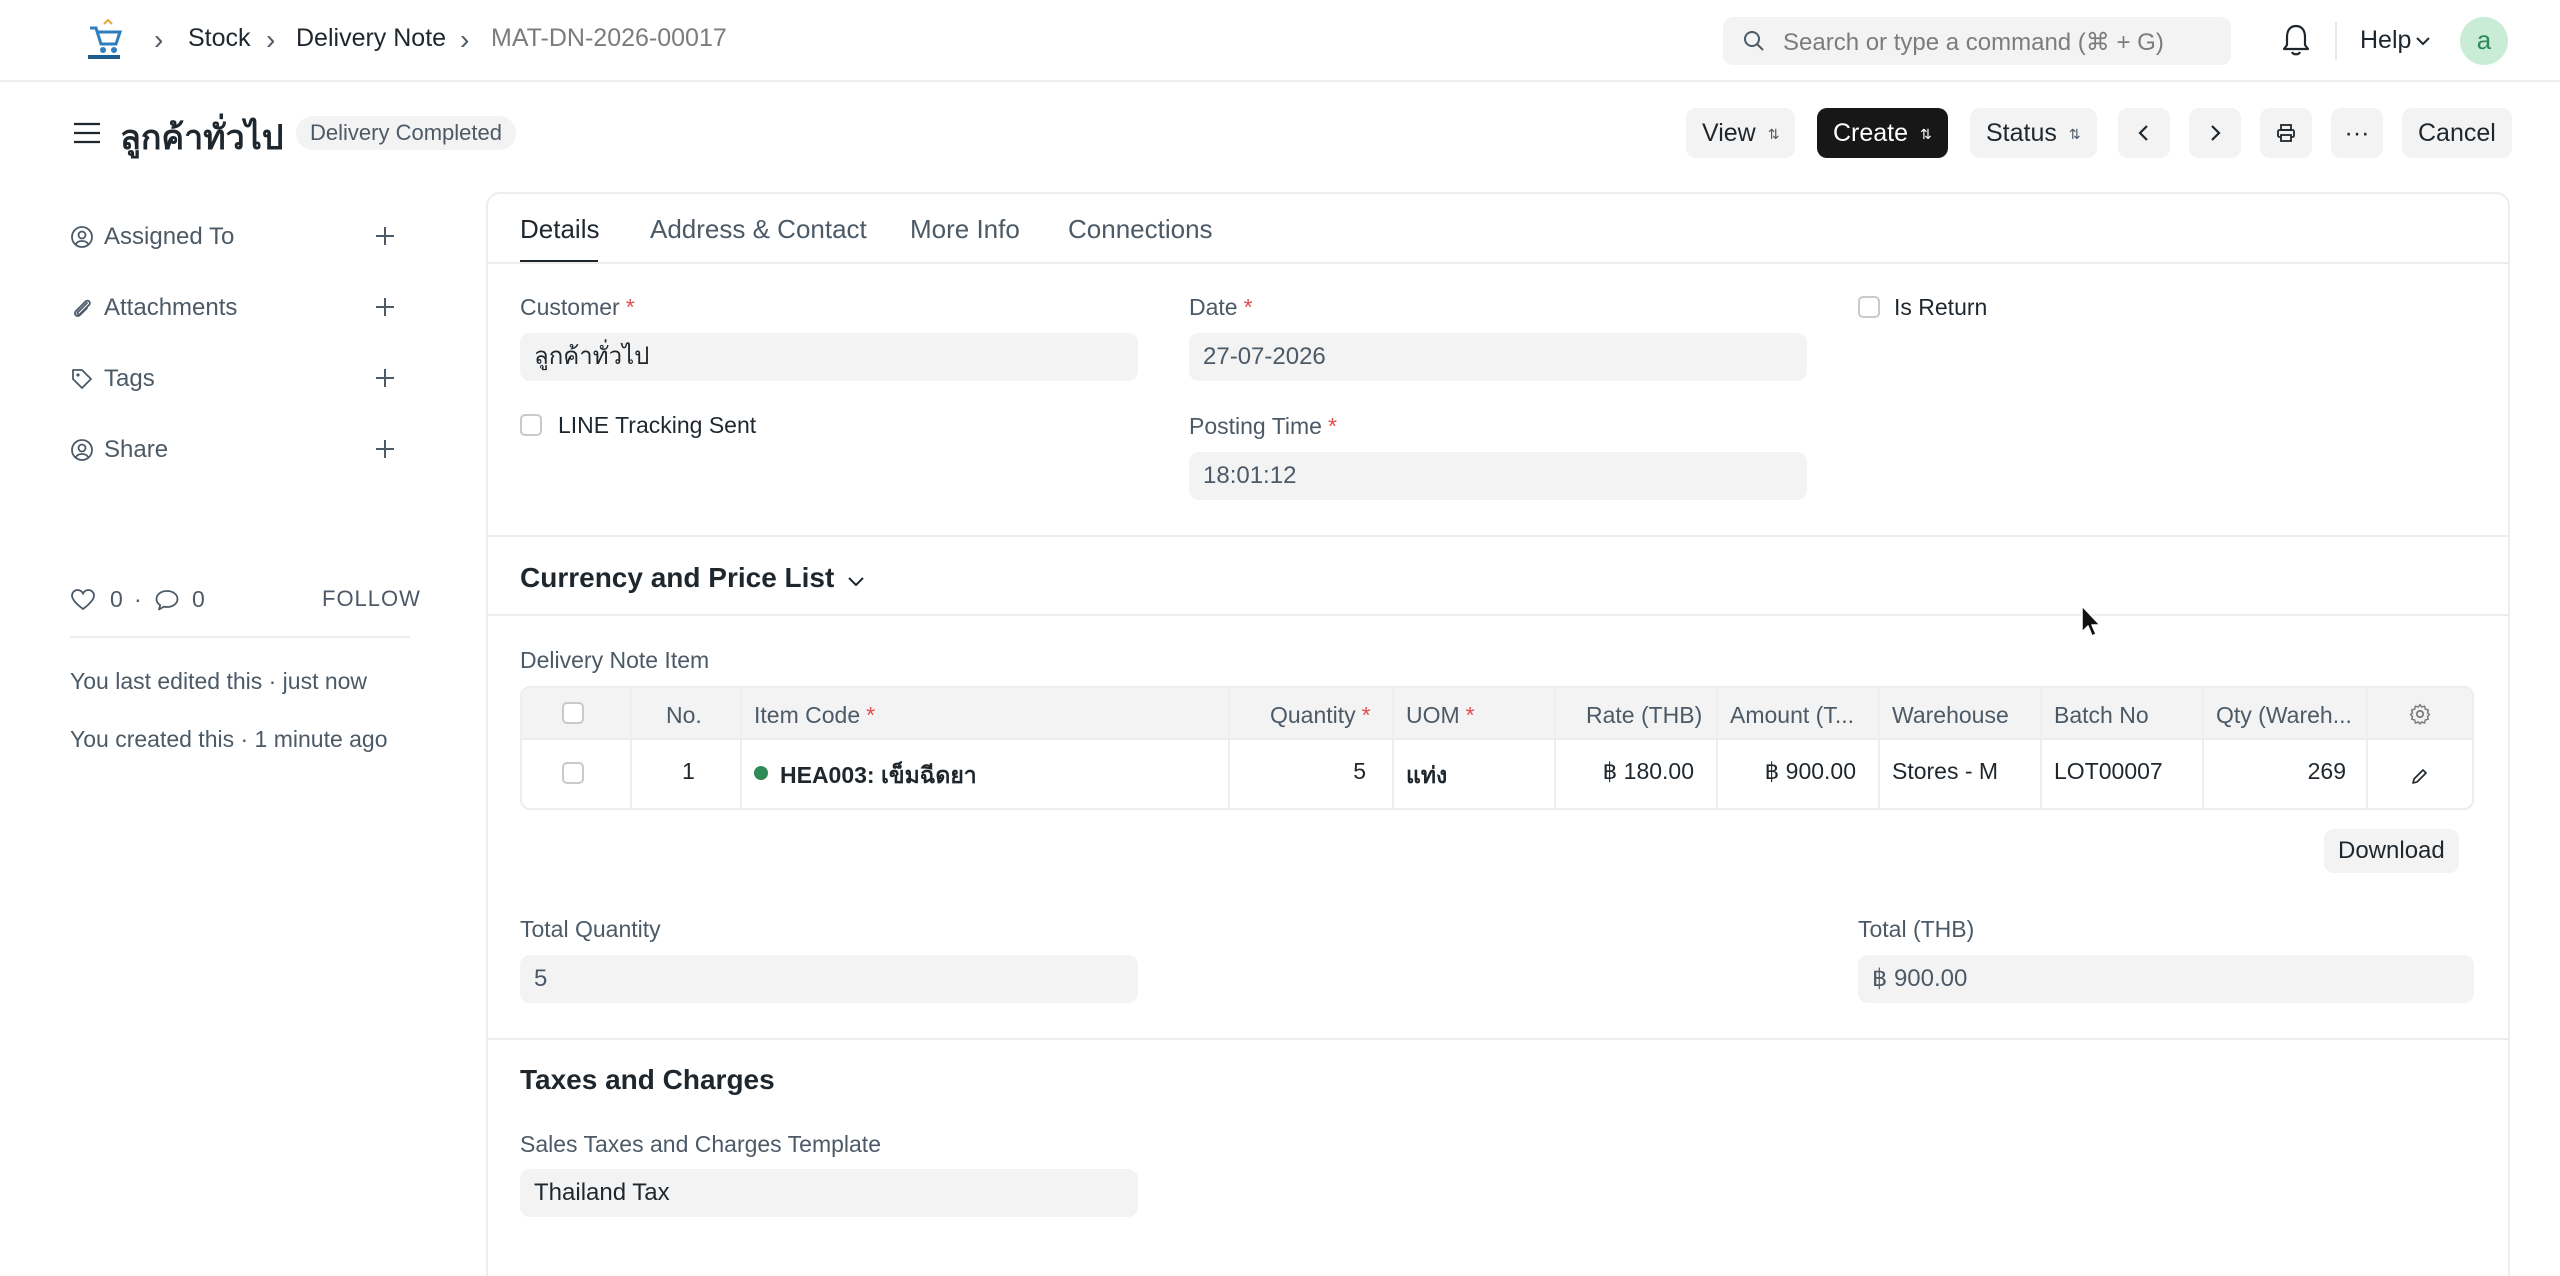 This screenshot has width=2560, height=1276. Describe the element at coordinates (2336, 41) in the screenshot. I see `navbar-divider` at that location.